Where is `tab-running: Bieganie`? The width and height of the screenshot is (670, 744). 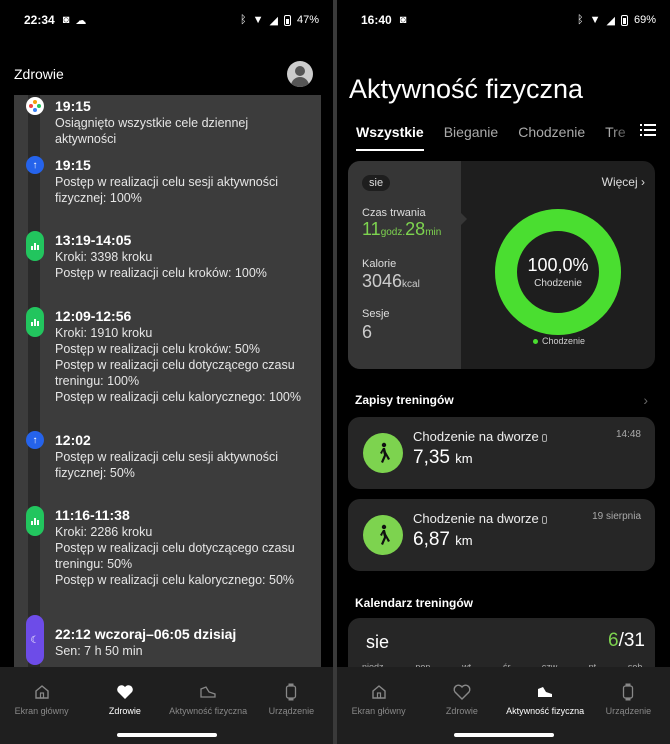 tab-running: Bieganie is located at coordinates (471, 132).